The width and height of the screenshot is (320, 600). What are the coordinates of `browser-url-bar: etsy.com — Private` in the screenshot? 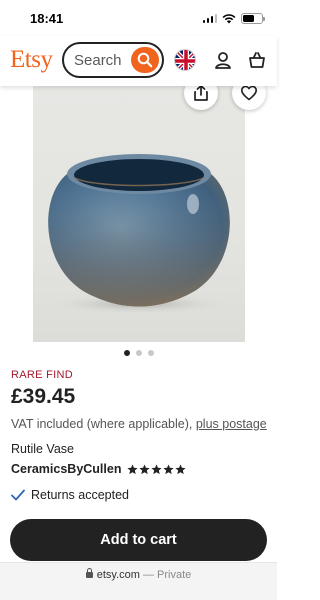 It's located at (138, 581).